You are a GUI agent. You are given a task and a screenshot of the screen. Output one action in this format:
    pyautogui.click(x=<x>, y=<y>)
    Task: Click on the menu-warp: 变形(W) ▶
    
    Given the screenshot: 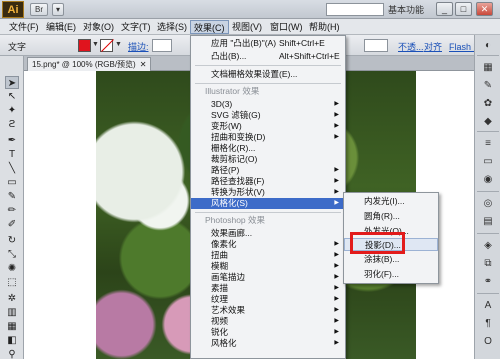 What is the action you would take?
    pyautogui.click(x=268, y=126)
    